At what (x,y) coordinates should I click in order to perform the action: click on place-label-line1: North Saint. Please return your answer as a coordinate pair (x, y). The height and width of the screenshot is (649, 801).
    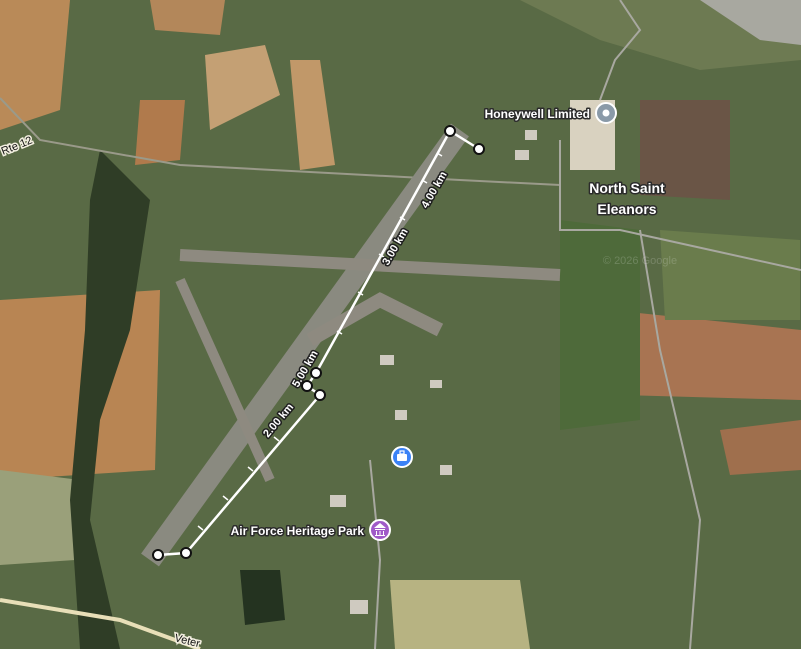
    Looking at the image, I should click on (627, 188).